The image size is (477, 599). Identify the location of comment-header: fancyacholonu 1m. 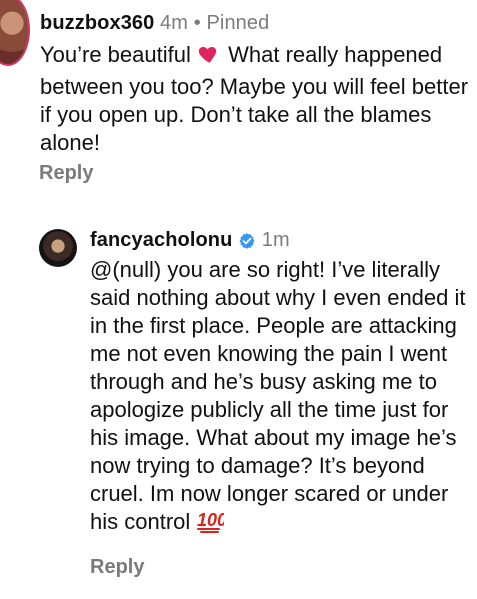
(190, 242).